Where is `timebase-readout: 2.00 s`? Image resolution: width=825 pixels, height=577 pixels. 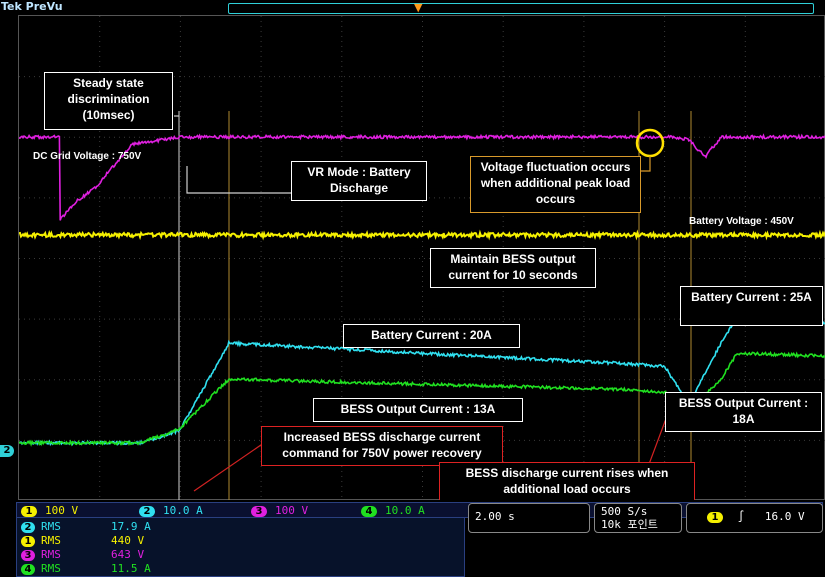 timebase-readout: 2.00 s is located at coordinates (529, 518).